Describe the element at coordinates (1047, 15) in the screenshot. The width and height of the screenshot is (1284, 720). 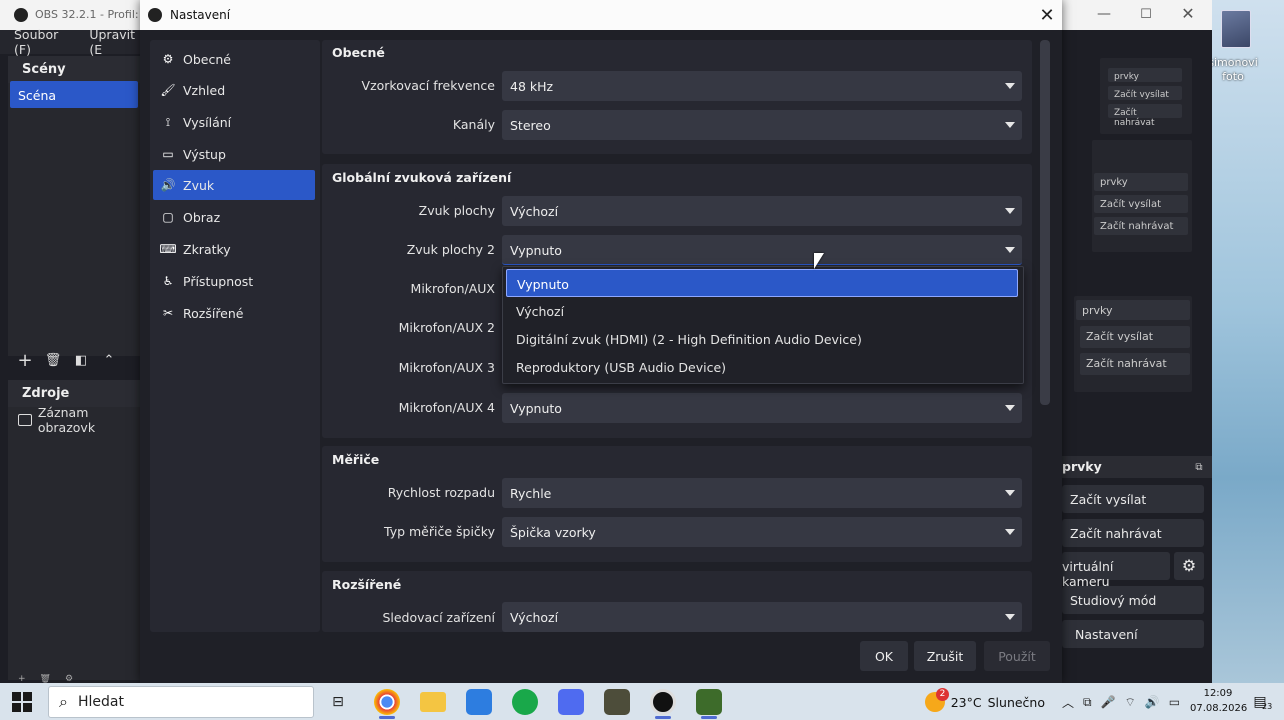
I see `dialog-close-icon: ✕` at that location.